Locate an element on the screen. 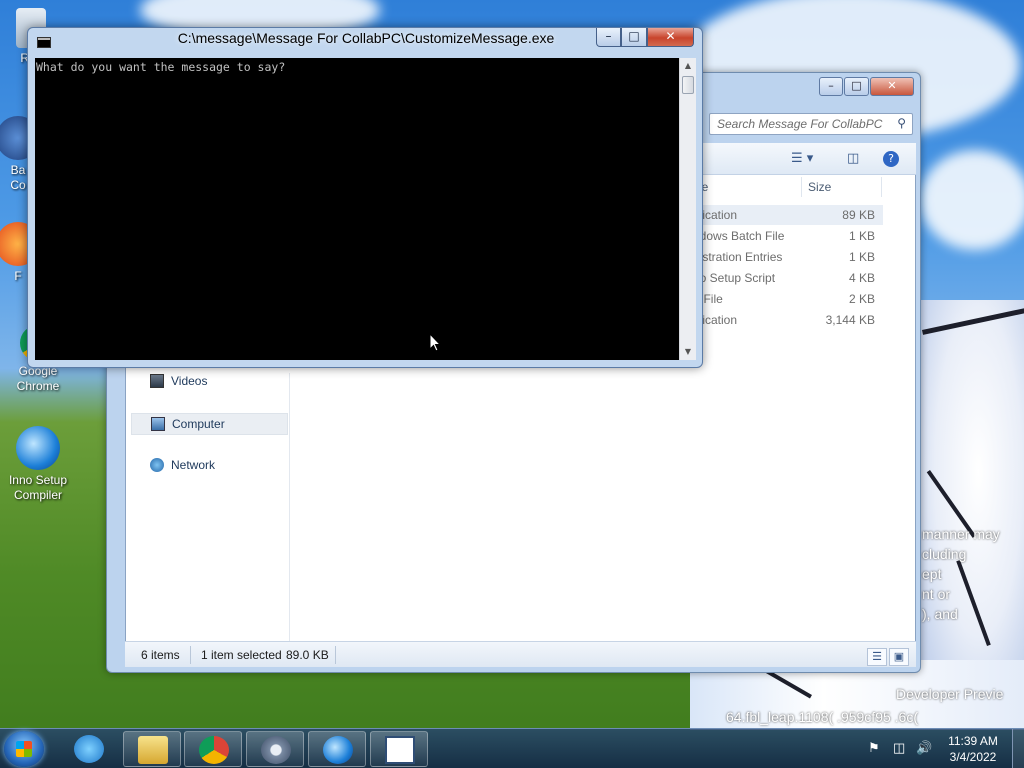 Image resolution: width=1024 pixels, height=768 pixels. views-dropdown-icon: ☰ ▾ is located at coordinates (802, 158).